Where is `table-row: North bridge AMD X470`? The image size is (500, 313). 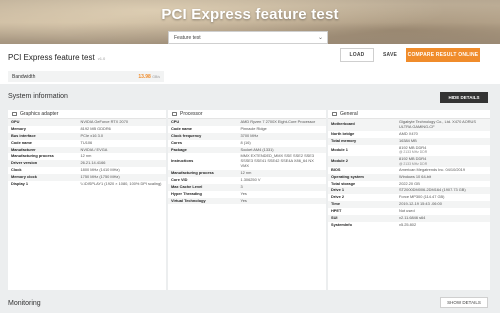
table-row: North bridge AMD X470 is located at coordinates (409, 134).